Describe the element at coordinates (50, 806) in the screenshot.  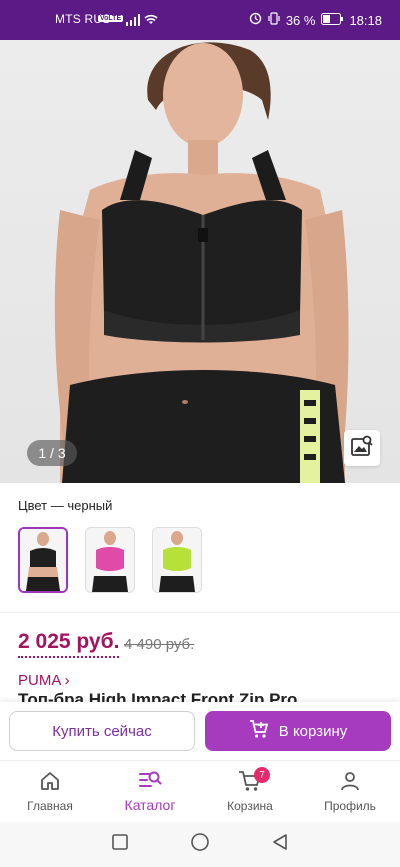
I see `tab-home-label: Главная` at that location.